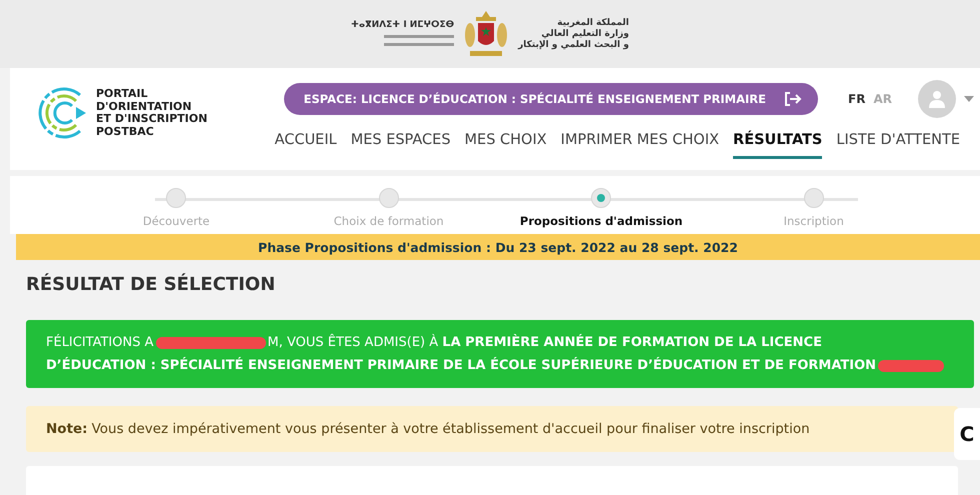 The image size is (980, 495). Describe the element at coordinates (967, 434) in the screenshot. I see `side-tab: C` at that location.